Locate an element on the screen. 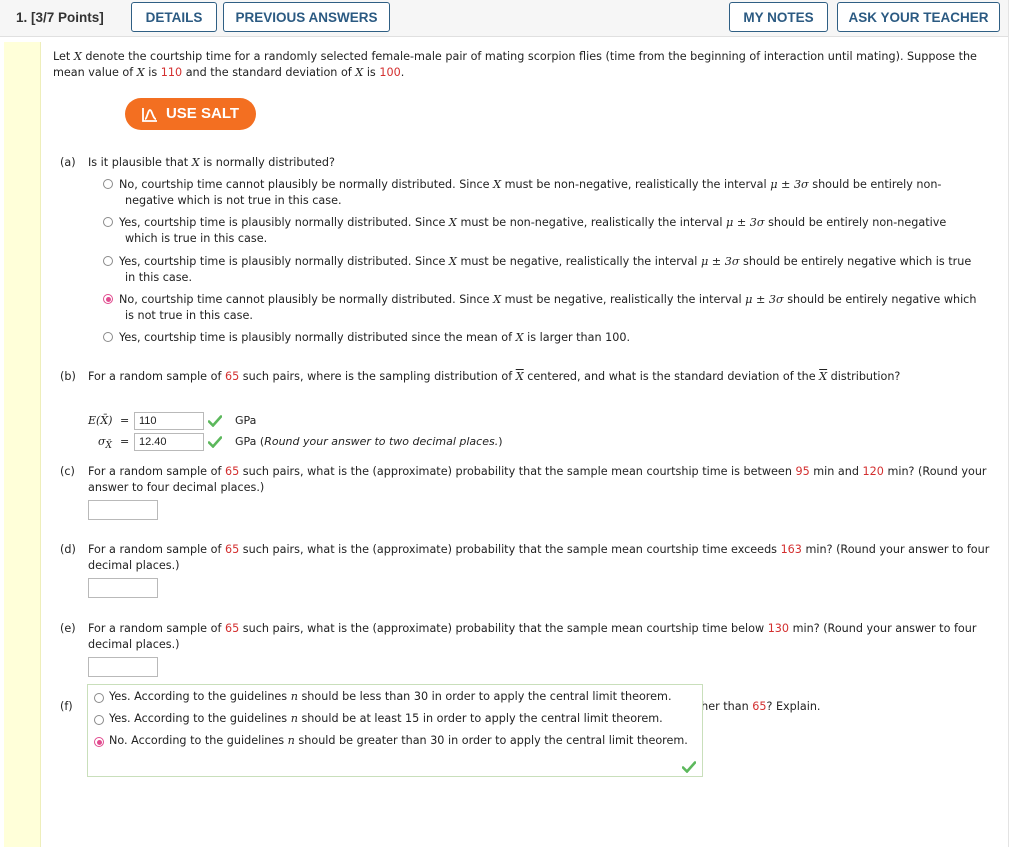 The width and height of the screenshot is (1024, 847). option-text: in this case. is located at coordinates (158, 277).